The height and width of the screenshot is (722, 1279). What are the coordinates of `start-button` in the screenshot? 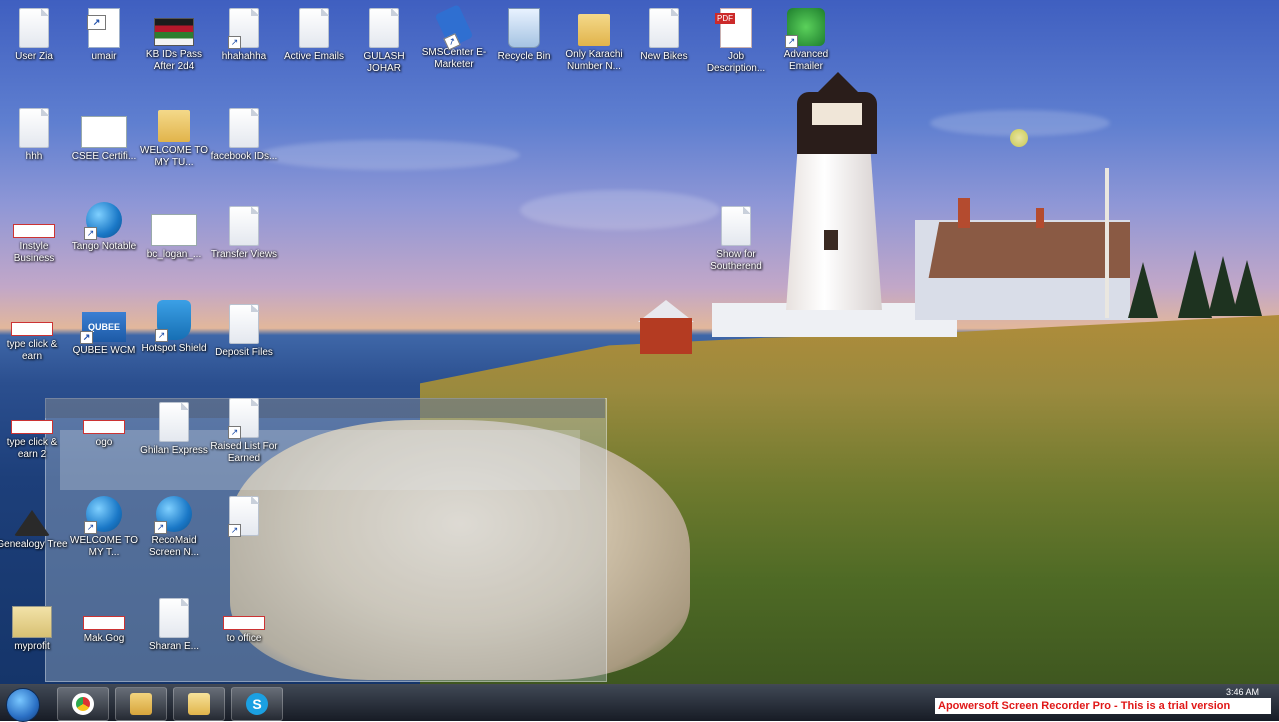 It's located at (23, 705).